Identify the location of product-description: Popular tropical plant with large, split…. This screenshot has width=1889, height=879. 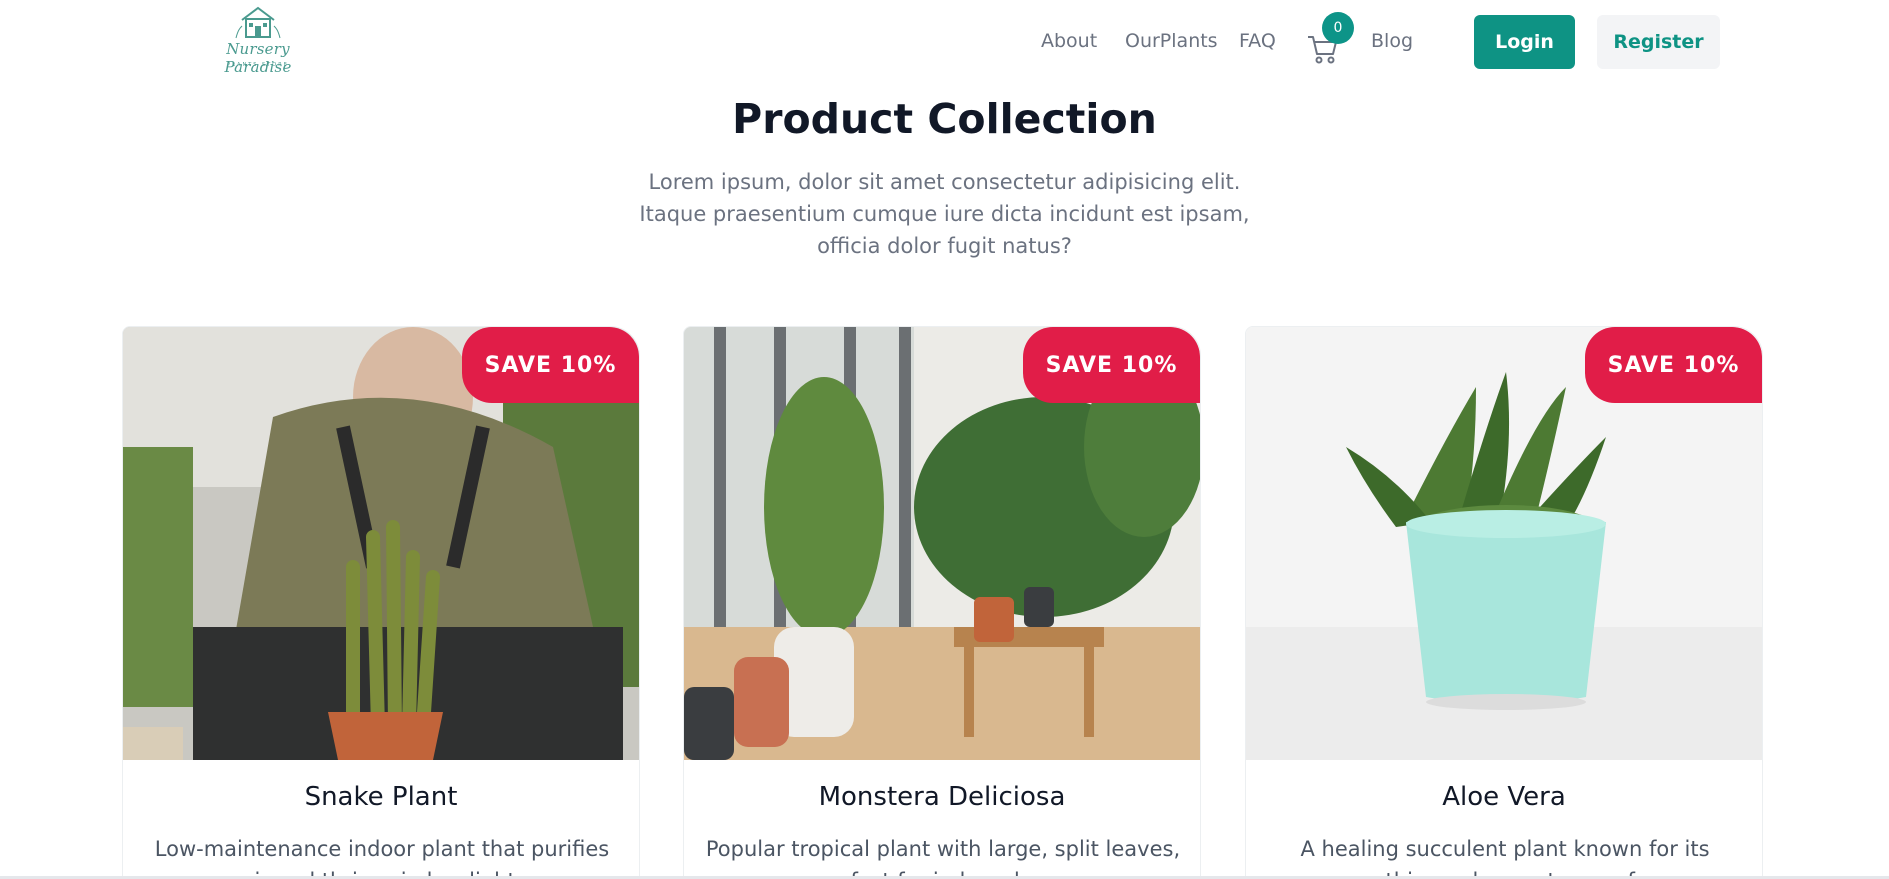
(943, 858).